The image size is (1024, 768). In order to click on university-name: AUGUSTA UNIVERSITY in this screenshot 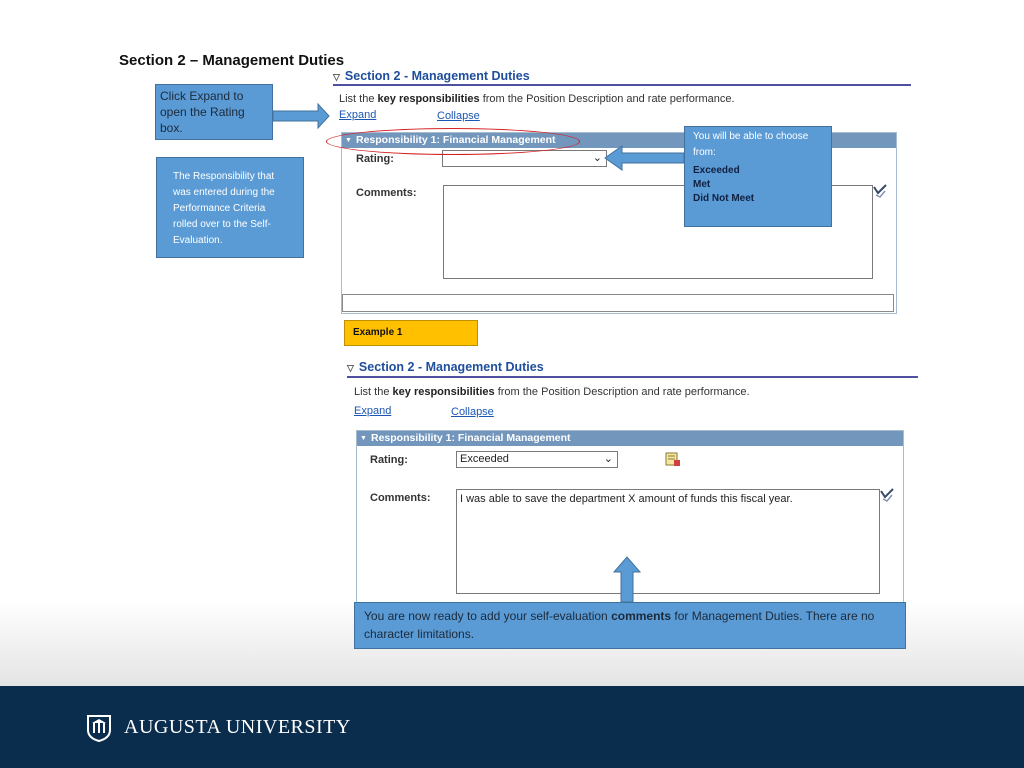, I will do `click(237, 727)`.